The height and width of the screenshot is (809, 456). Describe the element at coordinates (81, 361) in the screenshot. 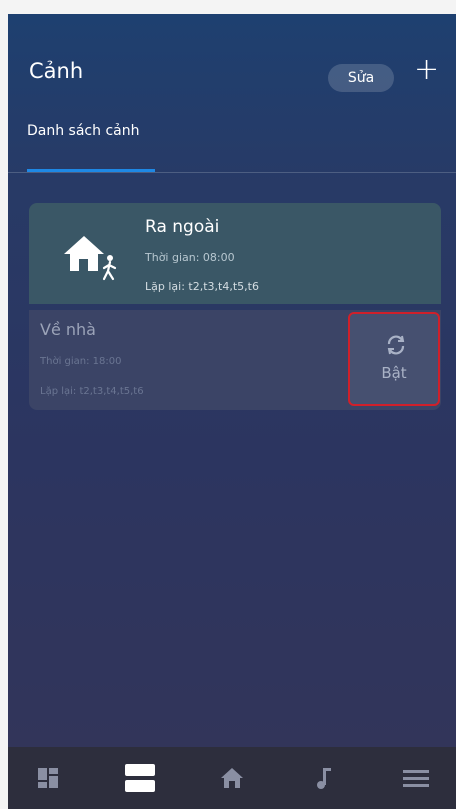

I see `scene-time: Thời gian: 18:00` at that location.